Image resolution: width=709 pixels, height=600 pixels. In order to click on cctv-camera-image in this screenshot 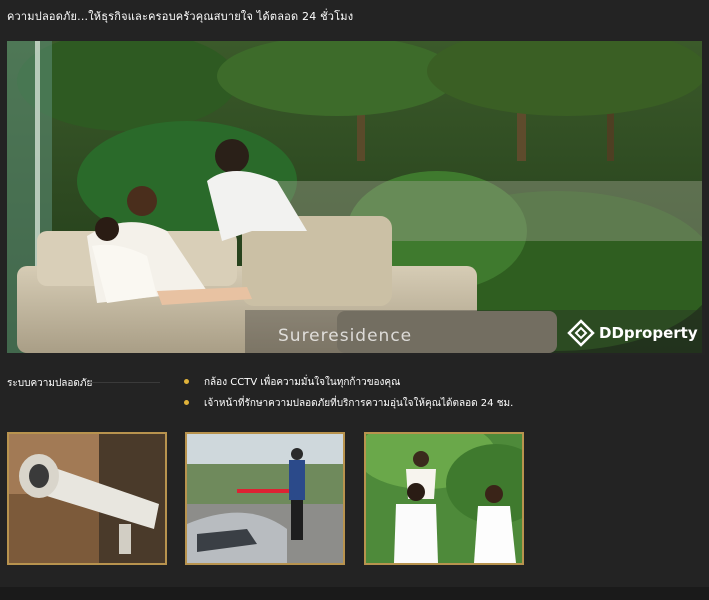, I will do `click(87, 498)`.